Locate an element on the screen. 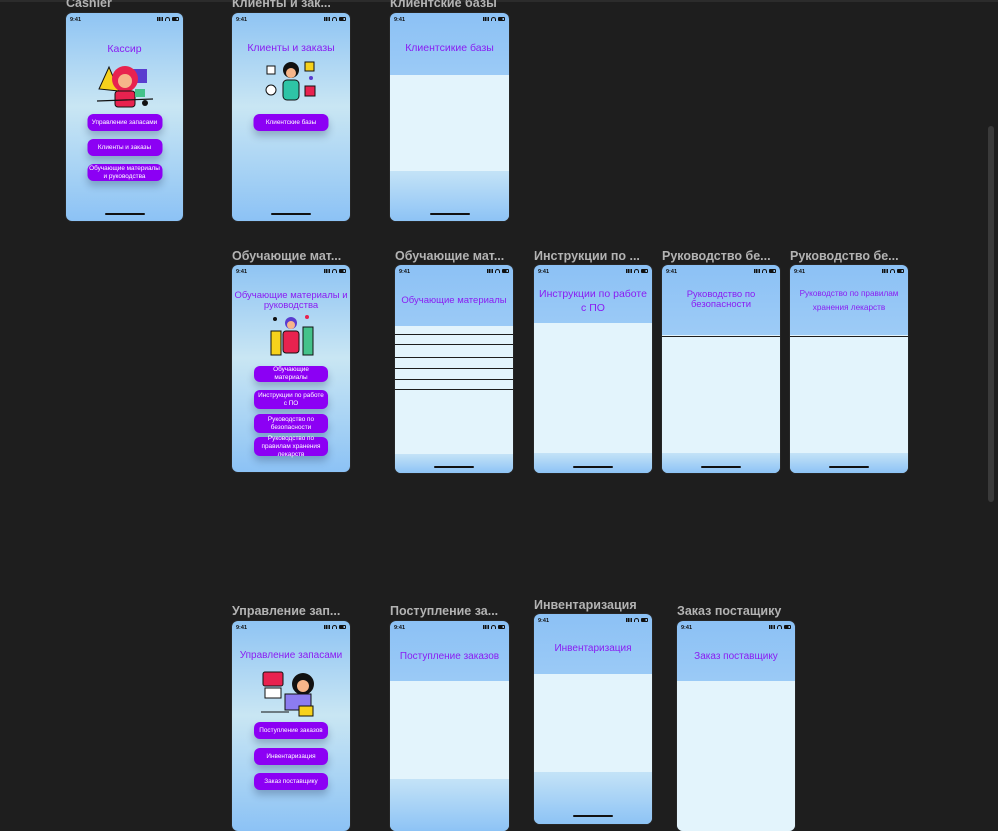 The height and width of the screenshot is (831, 998). frame-incoming-orders: 9:41 Поступление заказов is located at coordinates (449, 726).